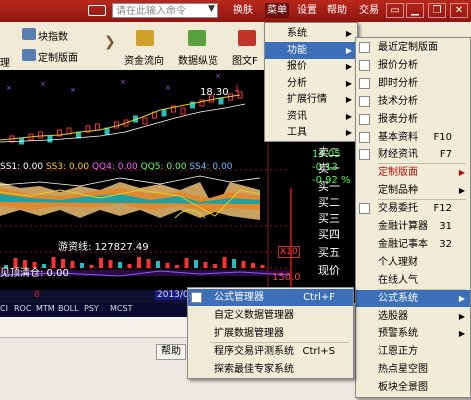 The height and width of the screenshot is (400, 471). I want to click on menu-trade: 交易, so click(369, 10).